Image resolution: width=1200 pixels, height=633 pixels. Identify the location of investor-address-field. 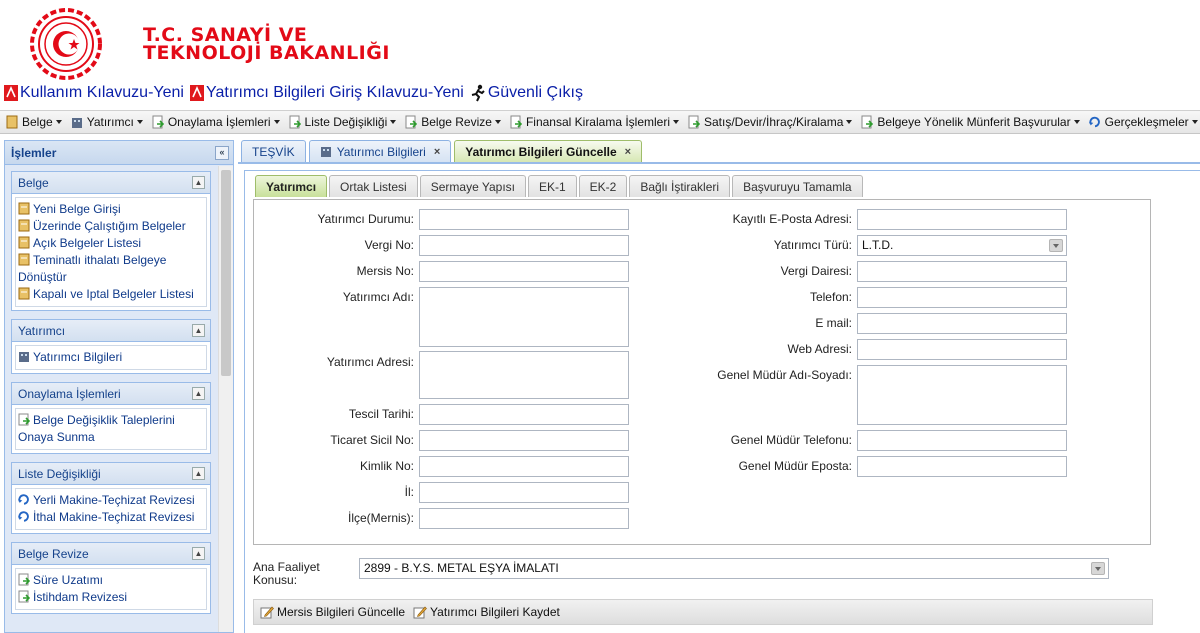
(524, 375).